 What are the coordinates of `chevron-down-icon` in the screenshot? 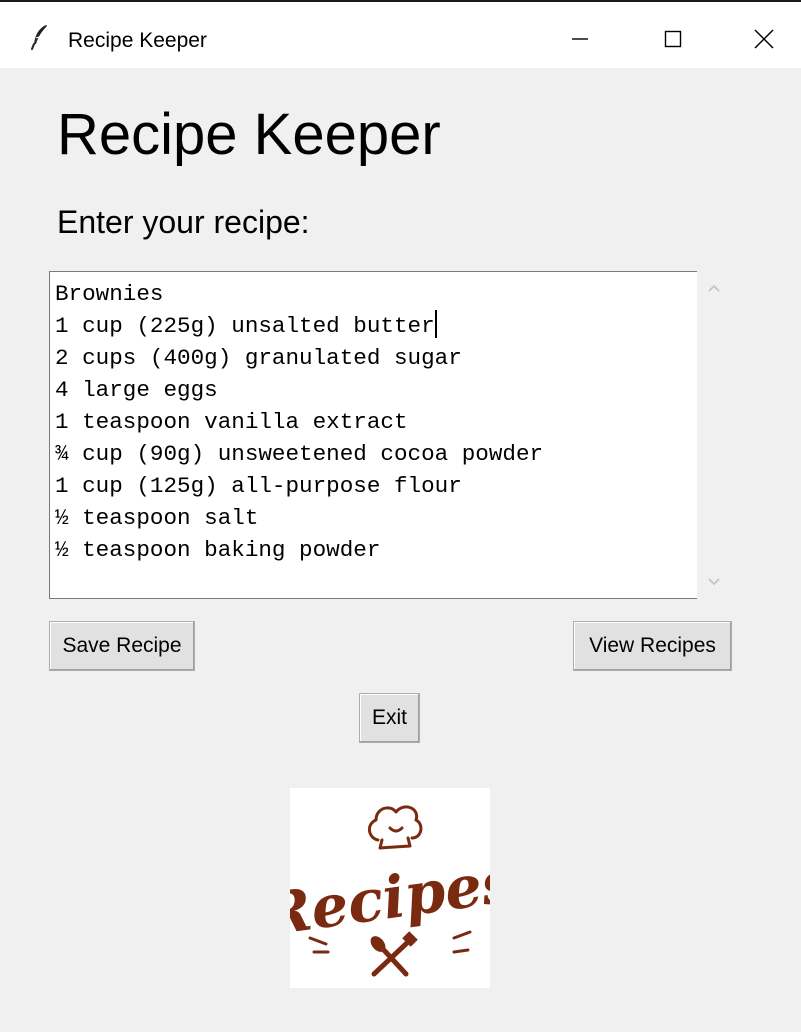 It's located at (714, 582).